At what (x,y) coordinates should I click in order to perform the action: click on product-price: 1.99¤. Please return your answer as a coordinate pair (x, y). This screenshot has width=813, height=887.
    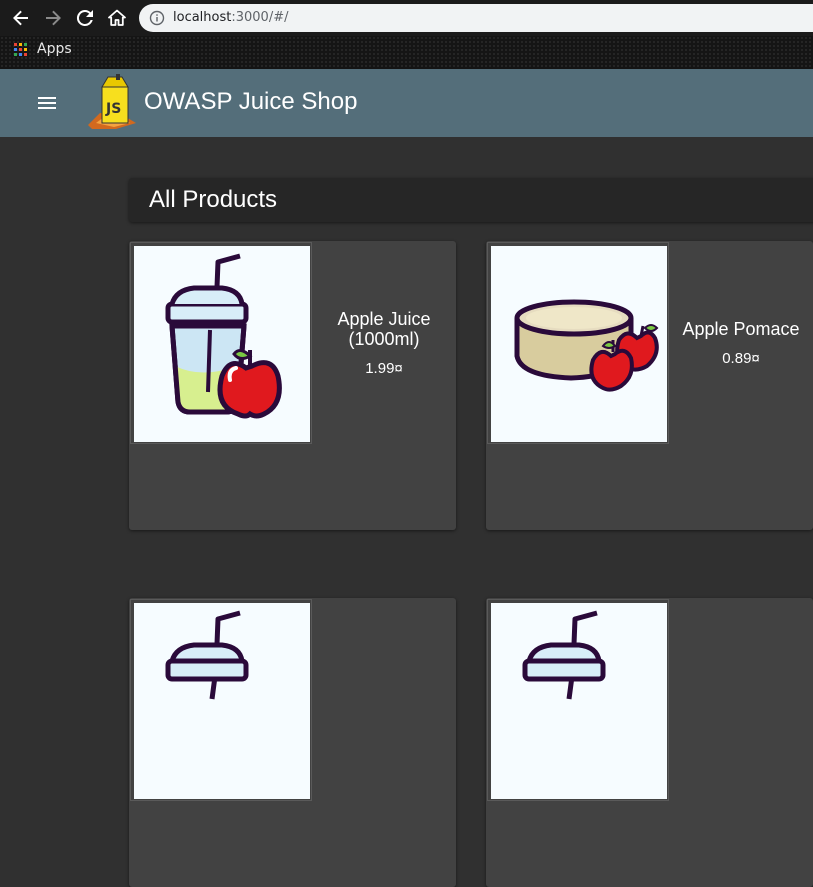
    Looking at the image, I should click on (384, 368).